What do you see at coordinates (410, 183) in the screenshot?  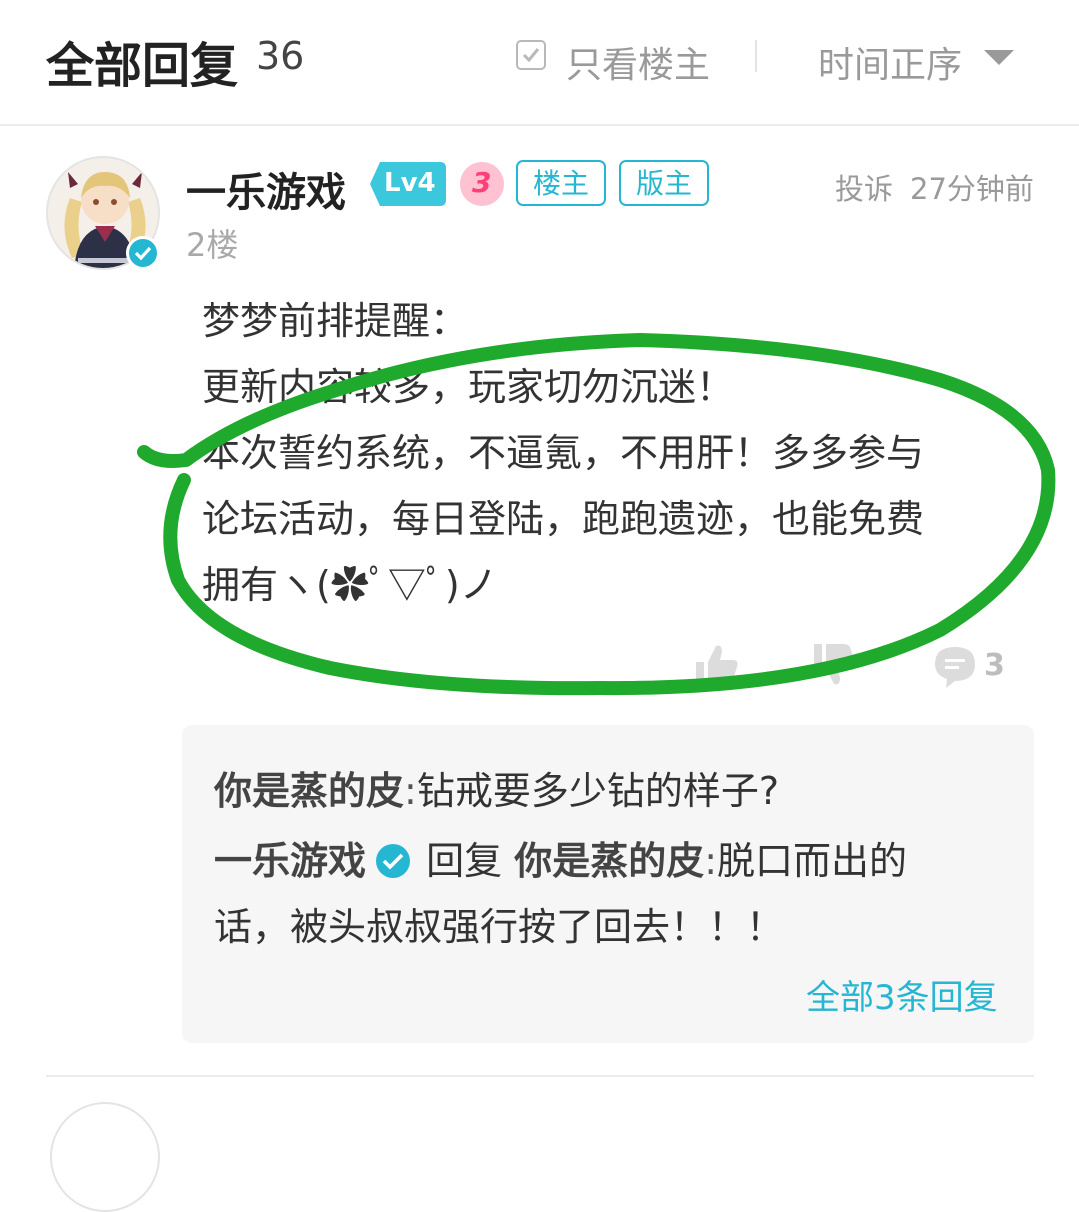 I see `level-text: Lv4` at bounding box center [410, 183].